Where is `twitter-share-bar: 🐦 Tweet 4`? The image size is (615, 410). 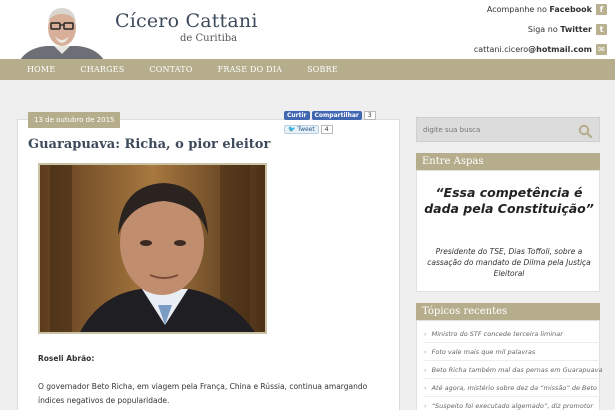 twitter-share-bar: 🐦 Tweet 4 is located at coordinates (308, 129).